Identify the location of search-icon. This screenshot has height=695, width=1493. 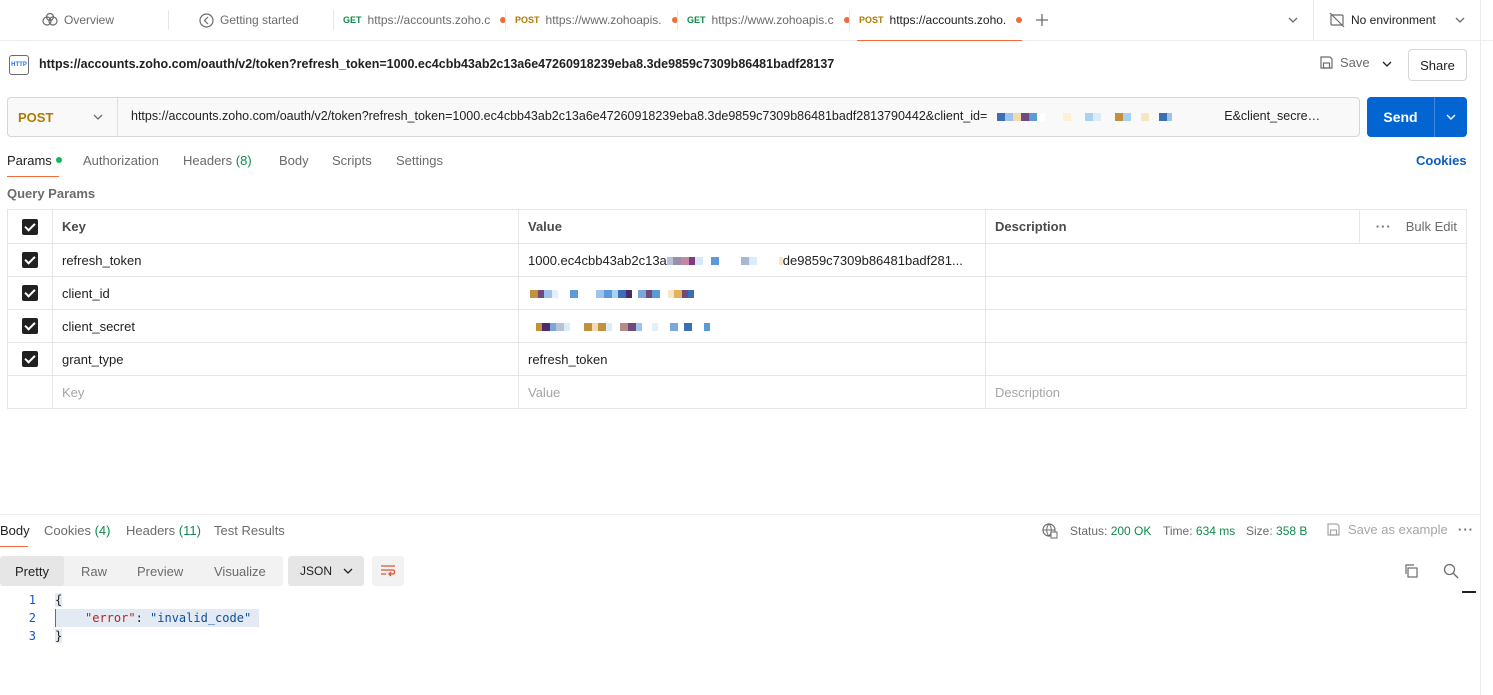
(1451, 571).